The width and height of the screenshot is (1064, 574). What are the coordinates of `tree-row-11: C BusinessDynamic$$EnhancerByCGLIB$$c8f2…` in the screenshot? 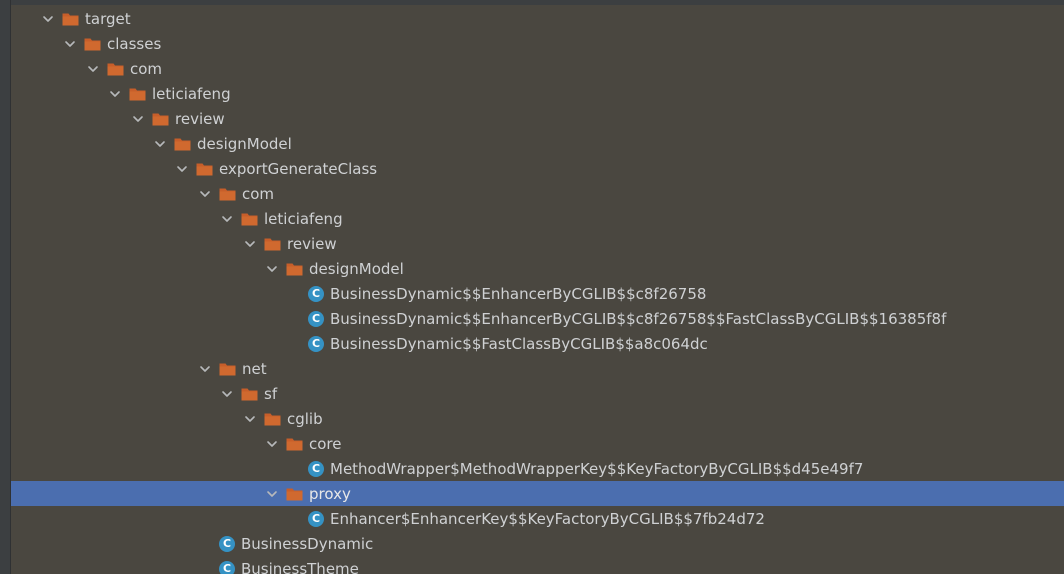 It's located at (537, 293).